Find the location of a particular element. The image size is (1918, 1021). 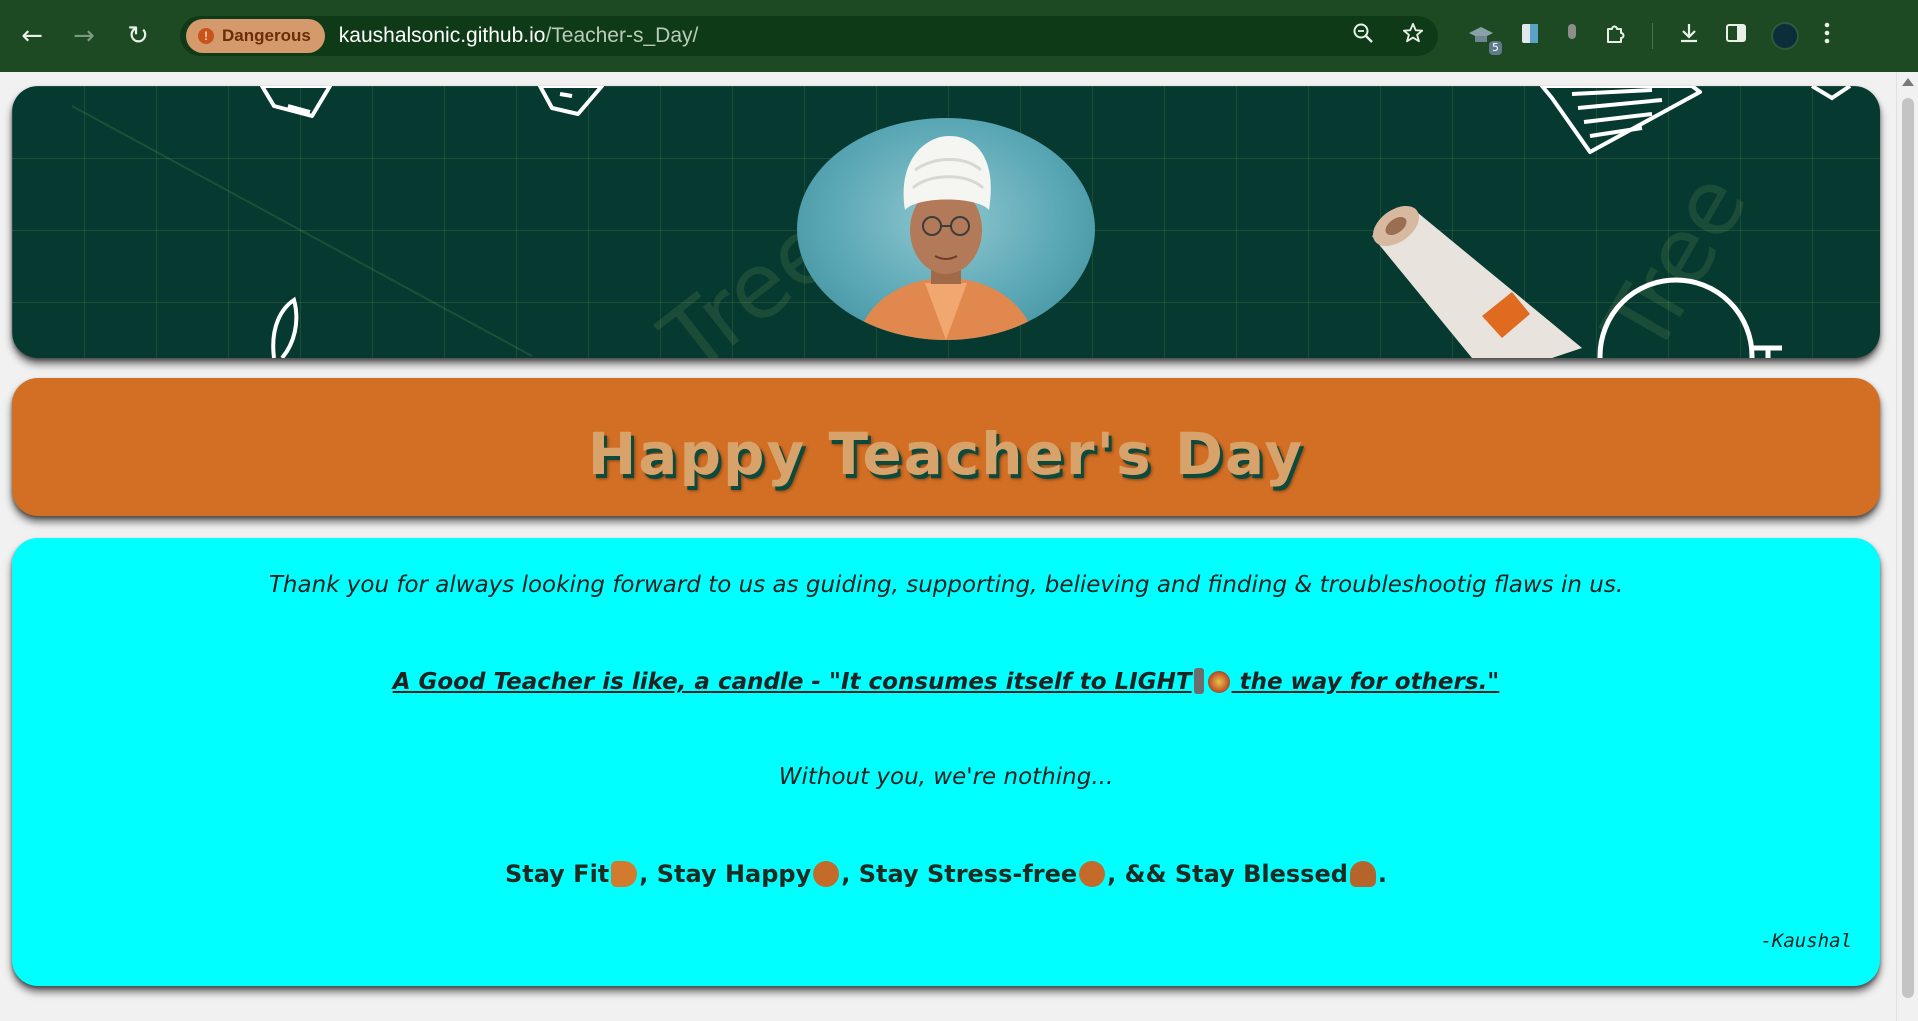

title-card: Happy Teacher's Day is located at coordinates (946, 447).